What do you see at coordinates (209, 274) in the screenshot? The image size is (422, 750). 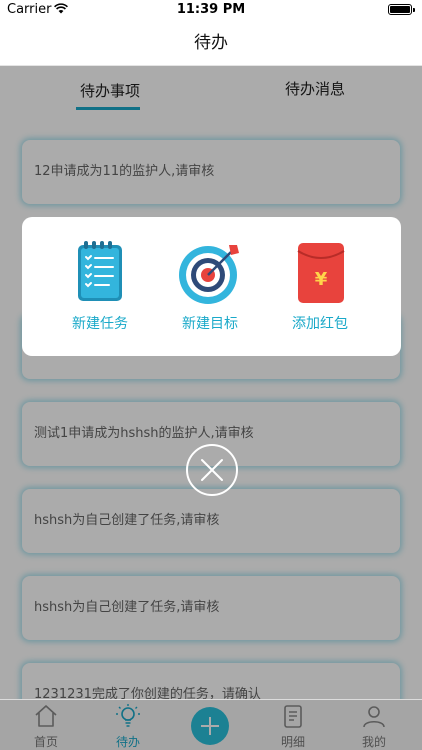 I see `target-icon` at bounding box center [209, 274].